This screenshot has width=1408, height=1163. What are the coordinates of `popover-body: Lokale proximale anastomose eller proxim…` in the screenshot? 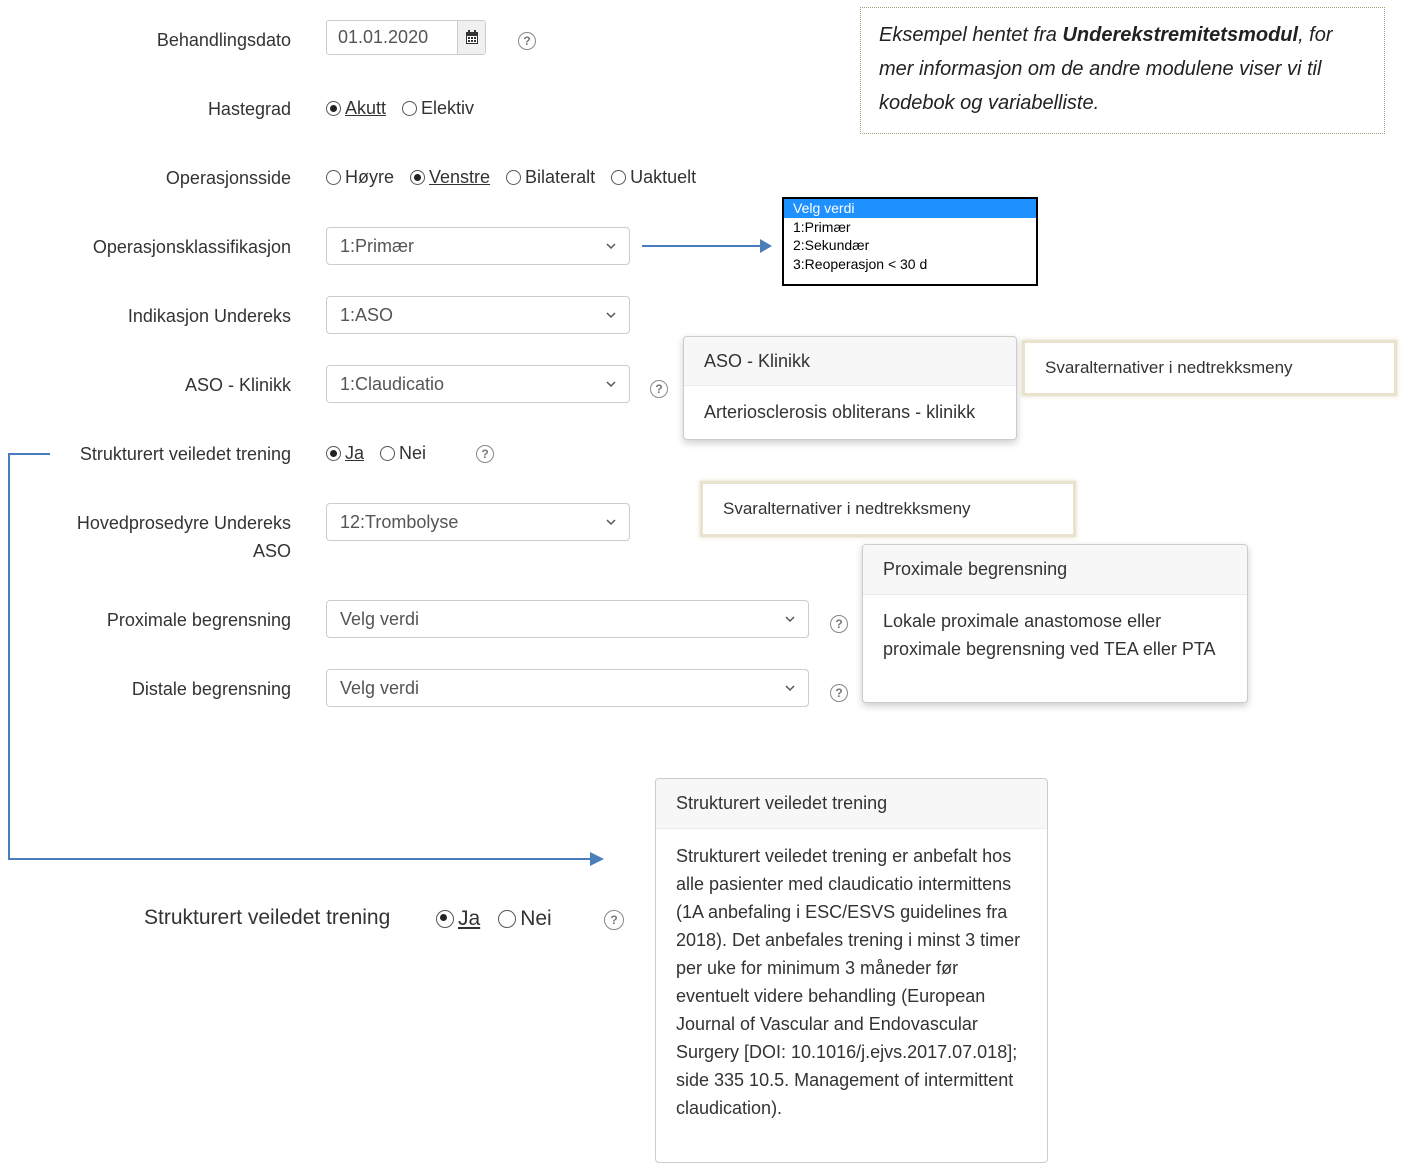 It's located at (1049, 635).